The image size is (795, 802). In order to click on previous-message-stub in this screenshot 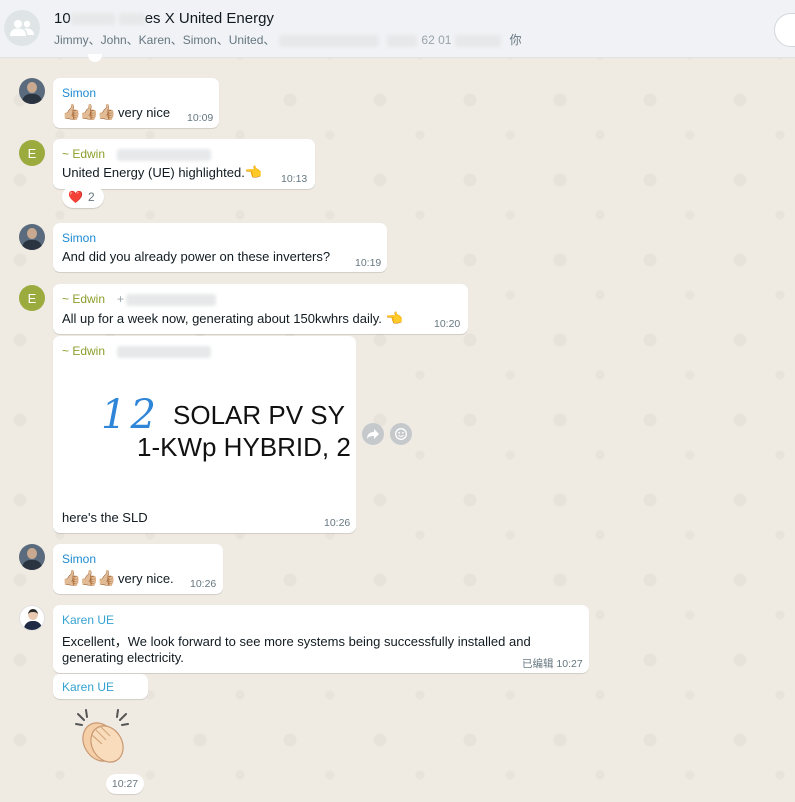, I will do `click(95, 58)`.